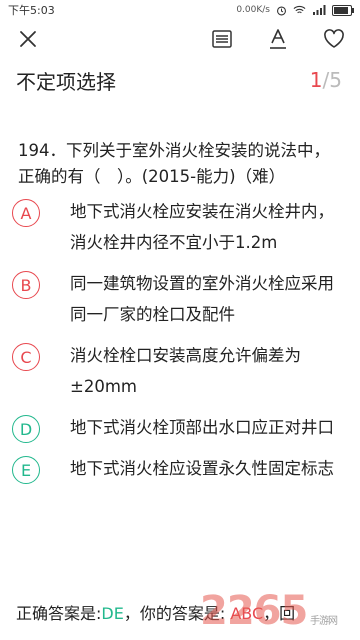 The width and height of the screenshot is (360, 640). I want to click on font-size-icon, so click(278, 39).